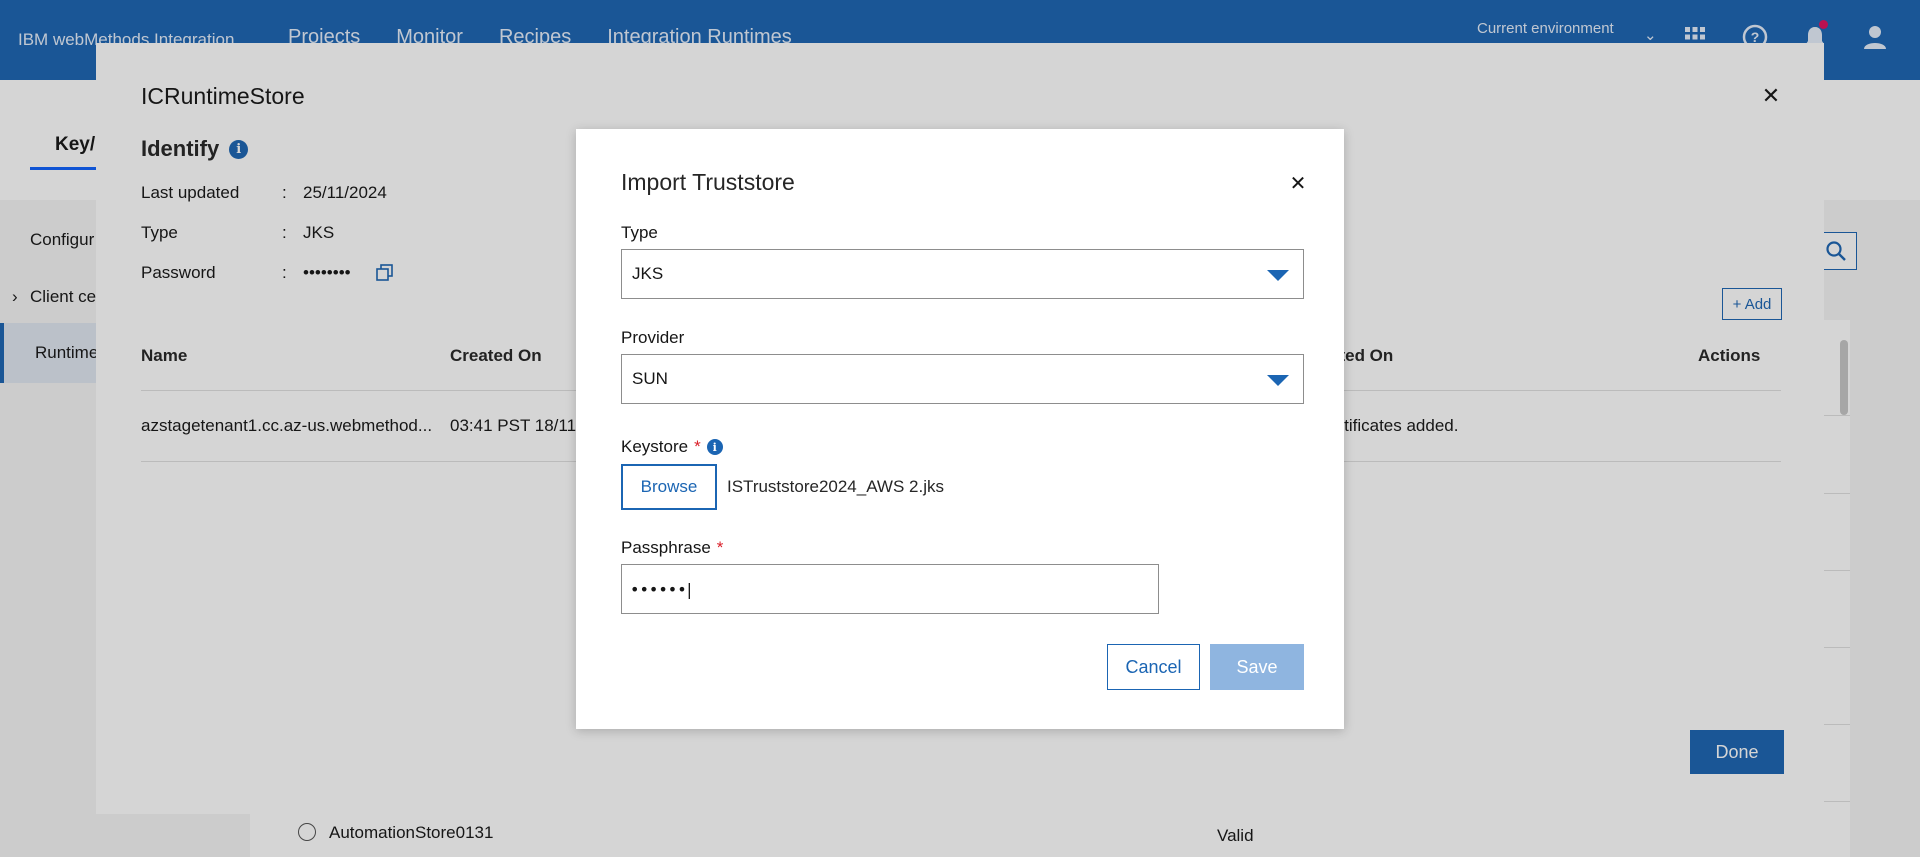 The image size is (1920, 857). I want to click on passphrase-label: Passphrase *, so click(672, 548).